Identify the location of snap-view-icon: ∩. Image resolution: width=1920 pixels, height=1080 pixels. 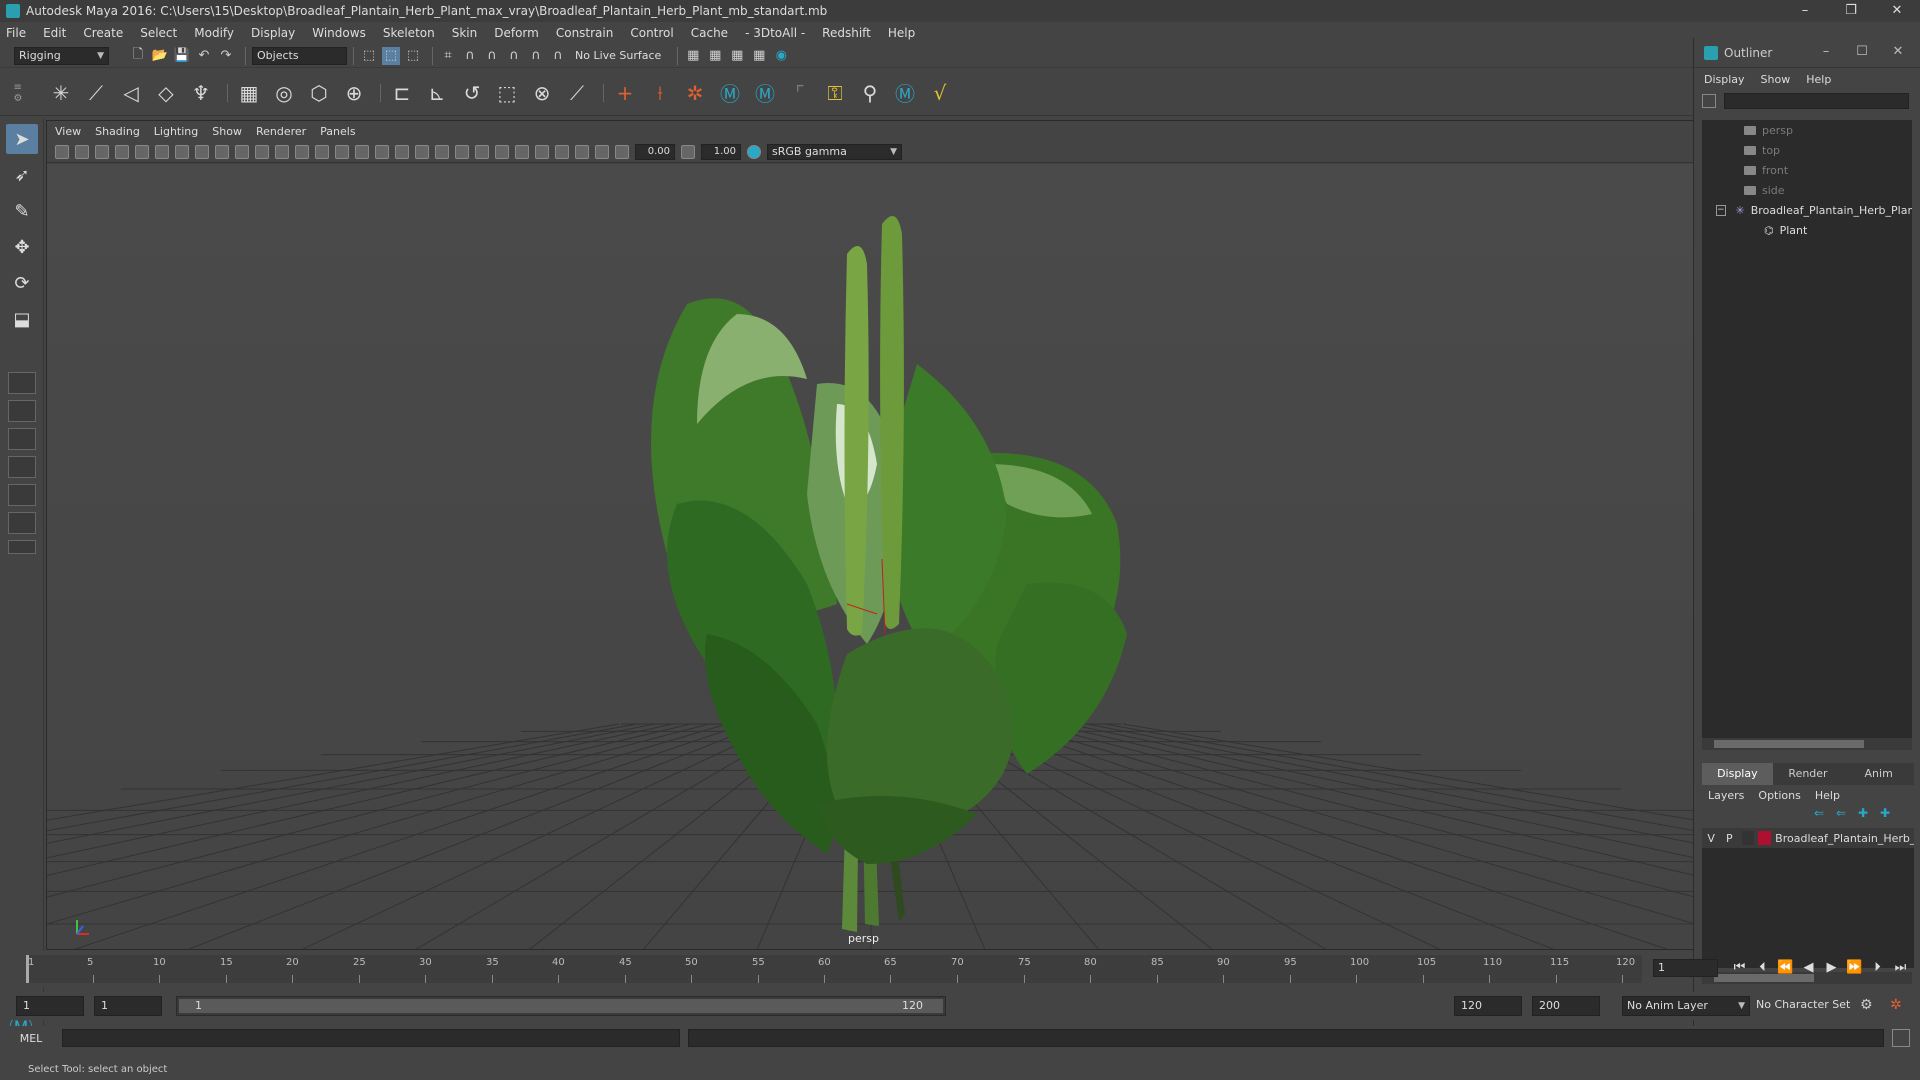
(514, 56).